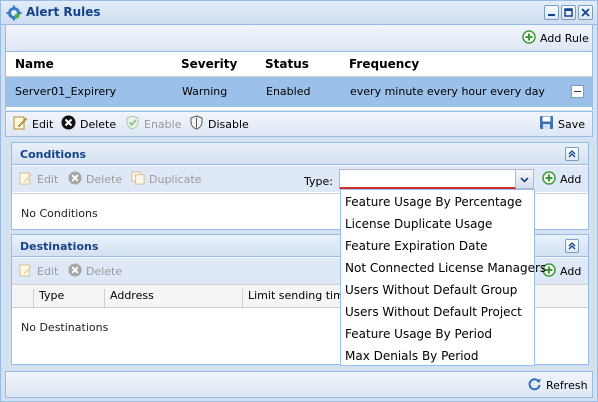 Image resolution: width=598 pixels, height=402 pixels. I want to click on no-destinations-text: No Destinations, so click(65, 327).